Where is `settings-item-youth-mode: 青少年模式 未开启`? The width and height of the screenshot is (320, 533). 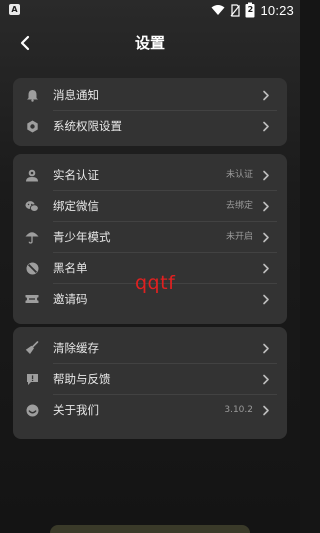 settings-item-youth-mode: 青少年模式 未开启 is located at coordinates (150, 237).